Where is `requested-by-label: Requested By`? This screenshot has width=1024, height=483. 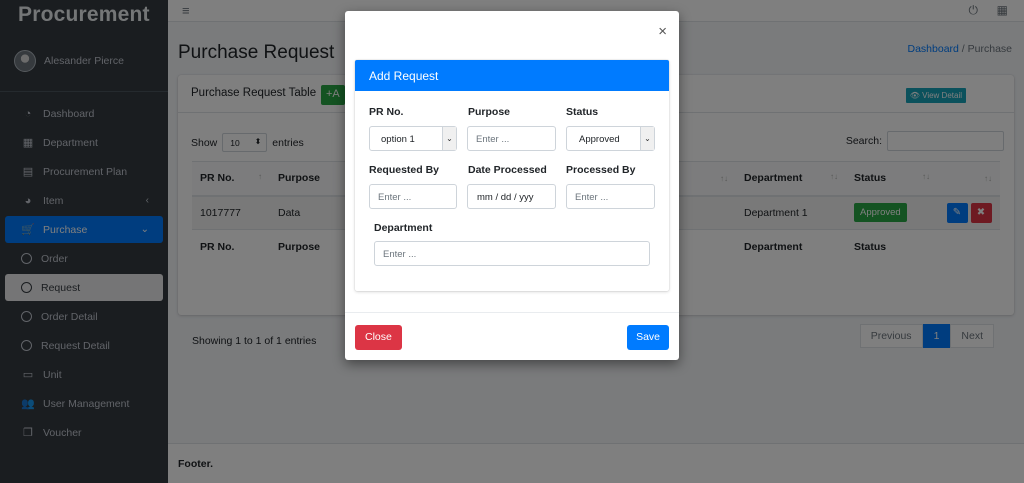 requested-by-label: Requested By is located at coordinates (404, 170).